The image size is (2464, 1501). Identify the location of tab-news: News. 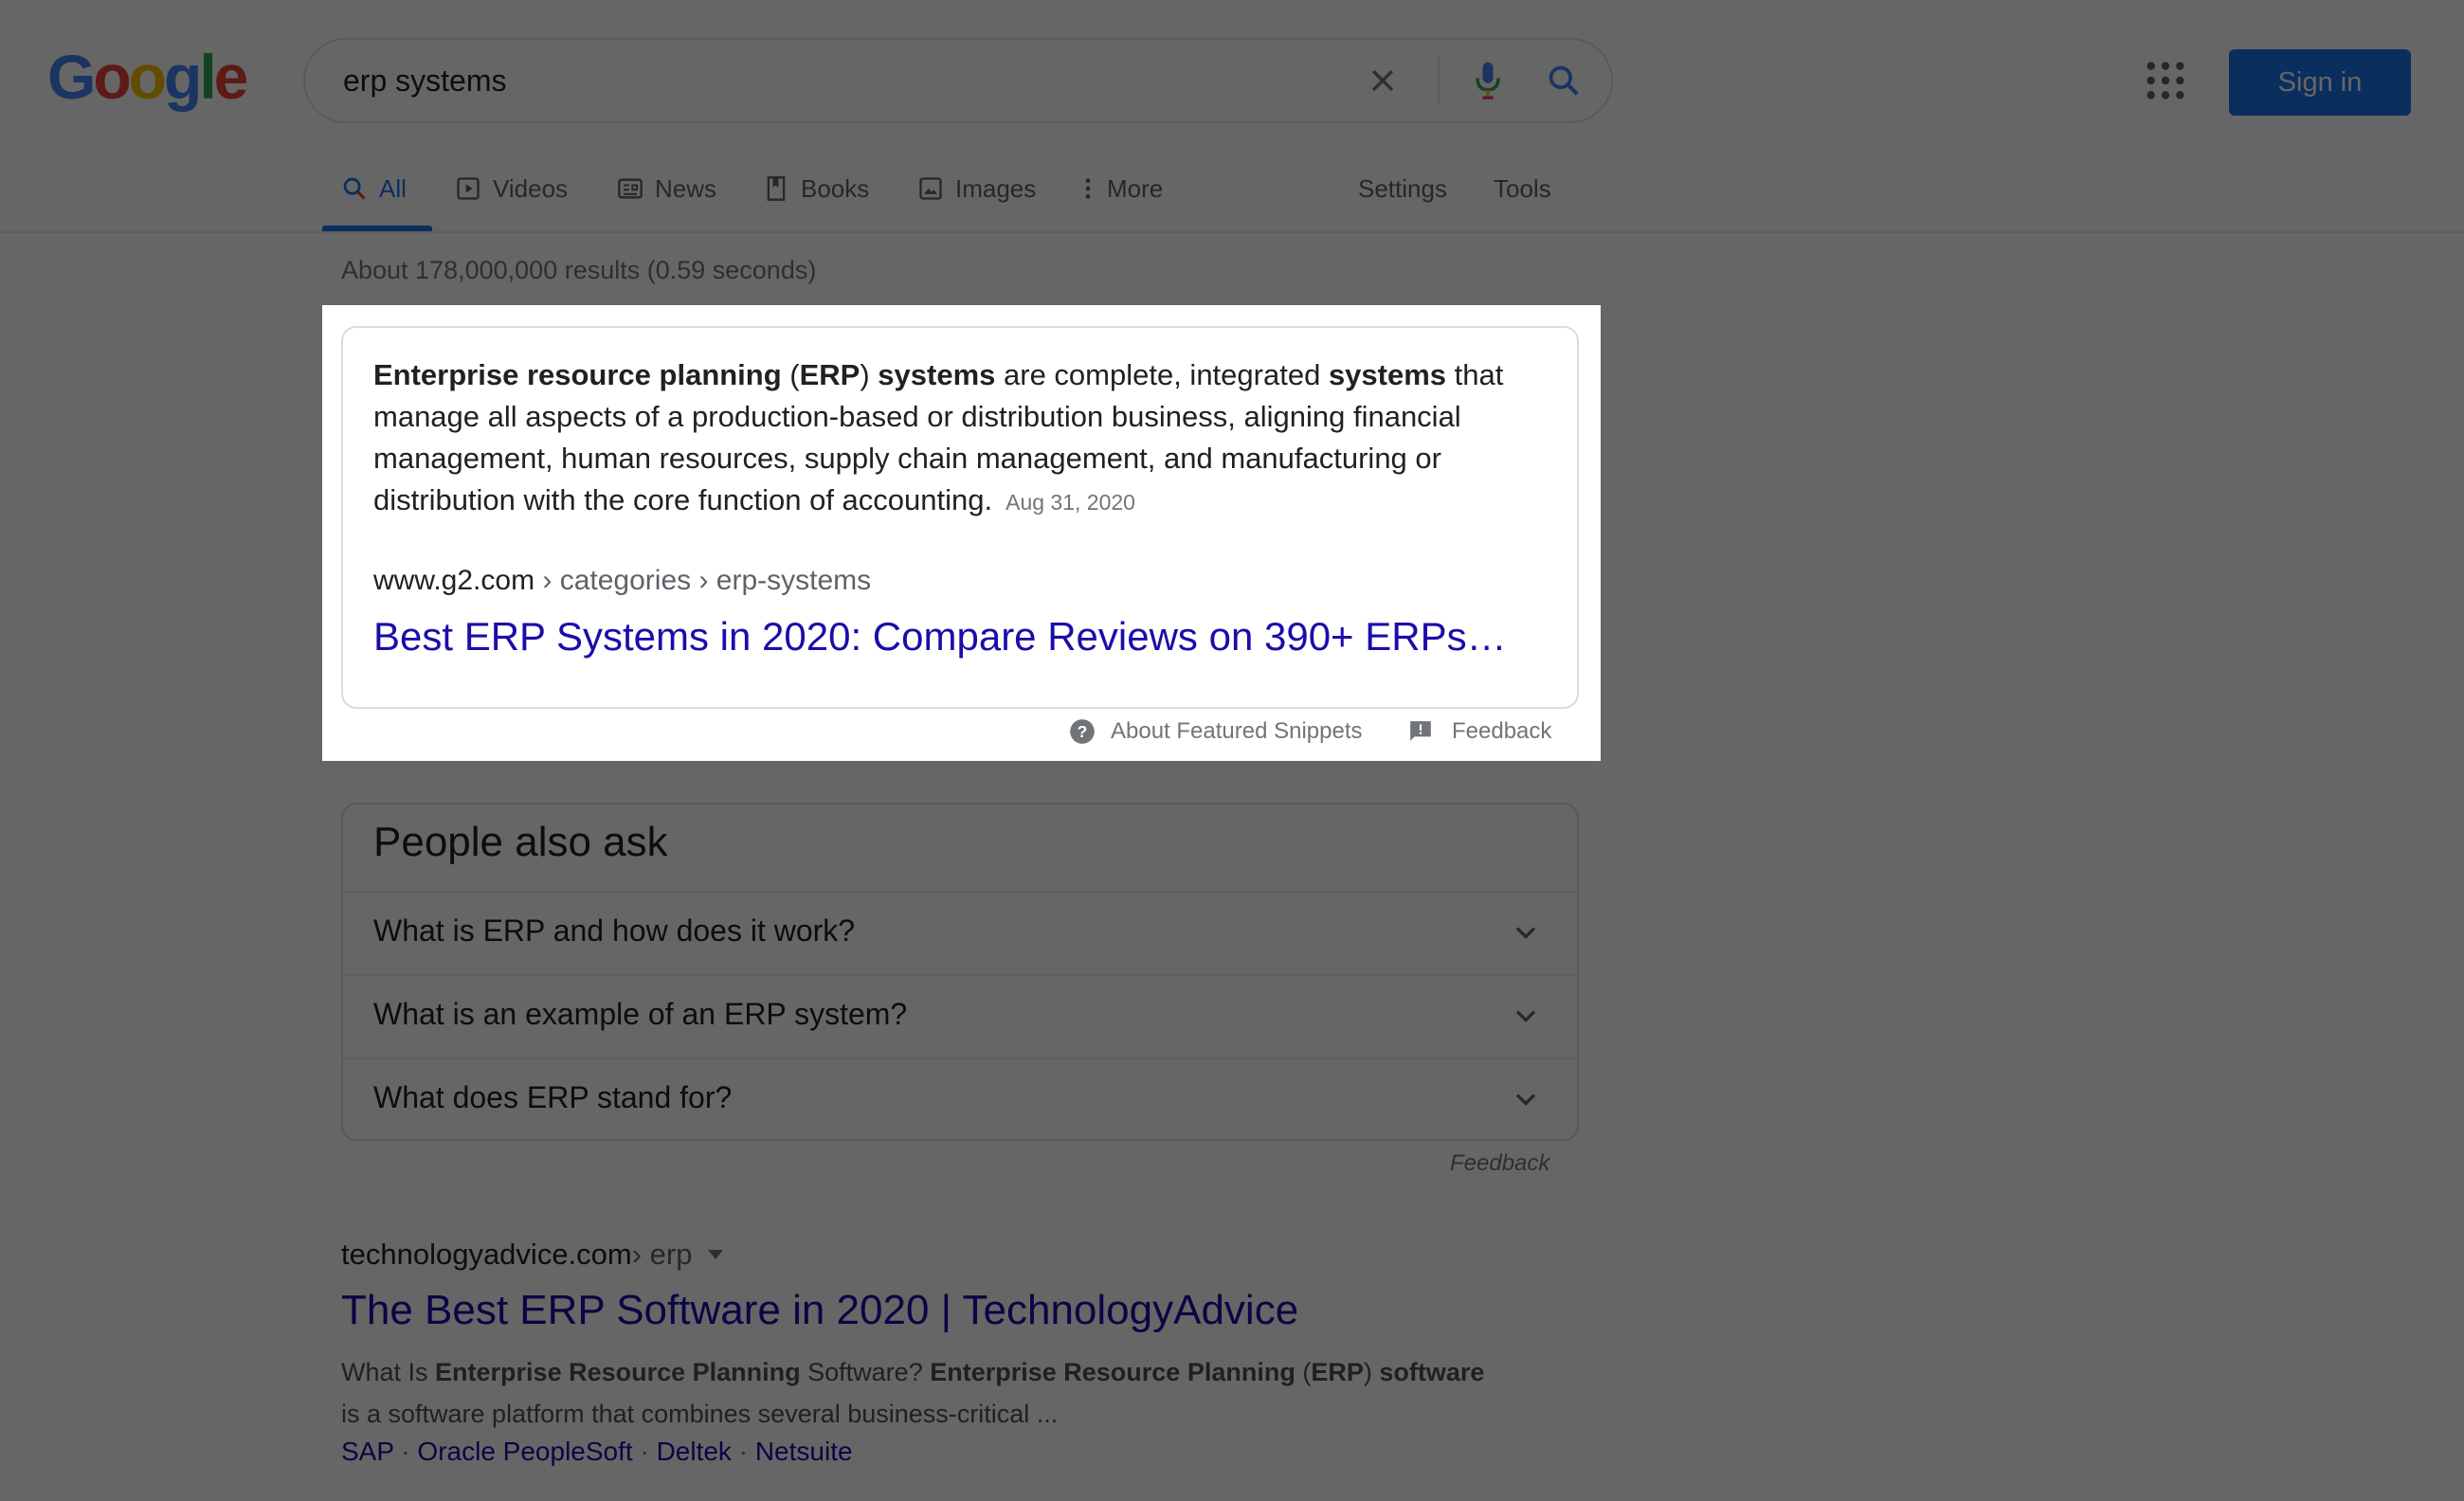
(666, 188).